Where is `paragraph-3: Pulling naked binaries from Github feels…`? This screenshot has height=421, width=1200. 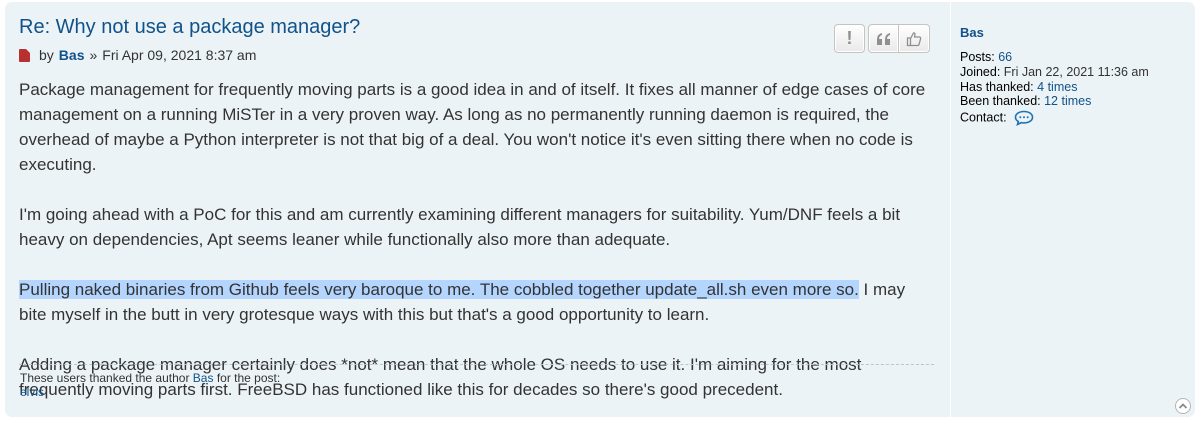 paragraph-3: Pulling naked binaries from Github feels… is located at coordinates (478, 302).